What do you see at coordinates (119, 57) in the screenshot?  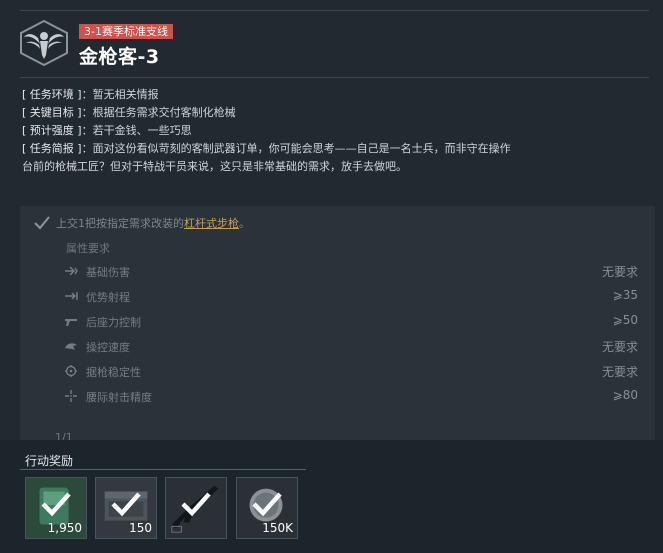 I see `mission-title: 金枪客-3` at bounding box center [119, 57].